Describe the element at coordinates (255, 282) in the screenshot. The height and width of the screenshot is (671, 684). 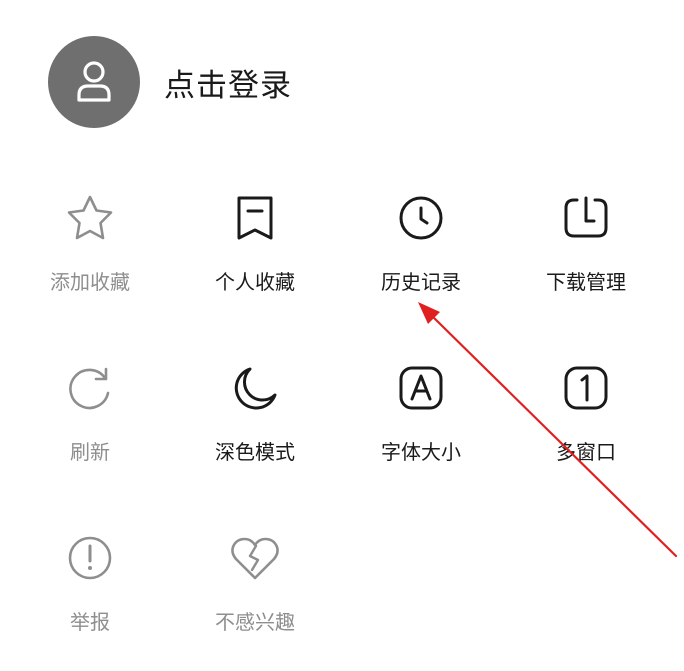
I see `menu-item-label: 个人收藏` at that location.